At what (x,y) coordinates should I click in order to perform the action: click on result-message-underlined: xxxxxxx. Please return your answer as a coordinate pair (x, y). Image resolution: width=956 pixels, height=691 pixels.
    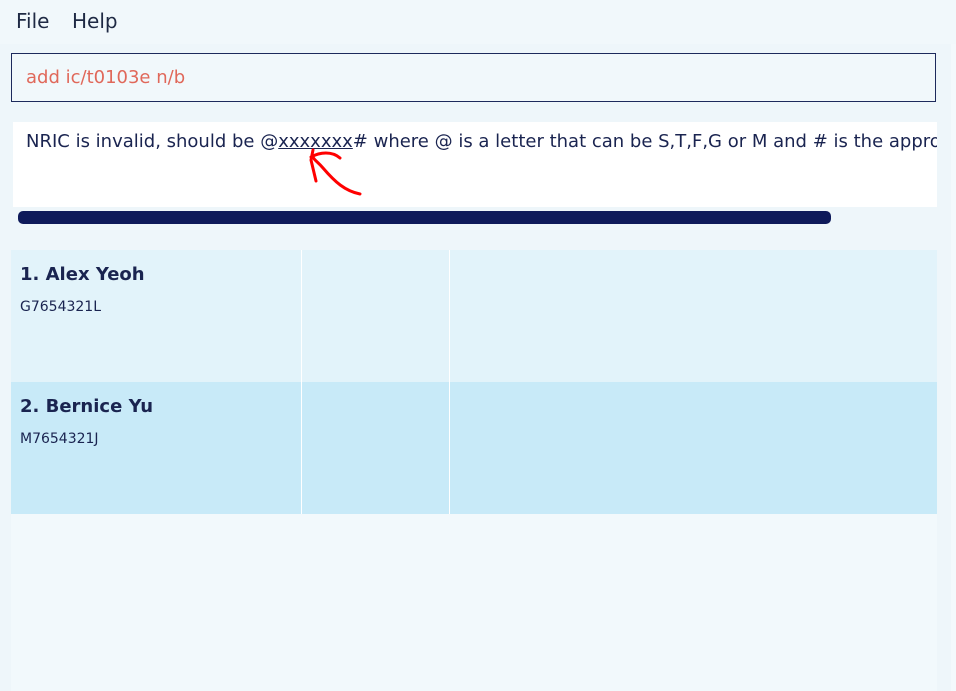
    Looking at the image, I should click on (315, 141).